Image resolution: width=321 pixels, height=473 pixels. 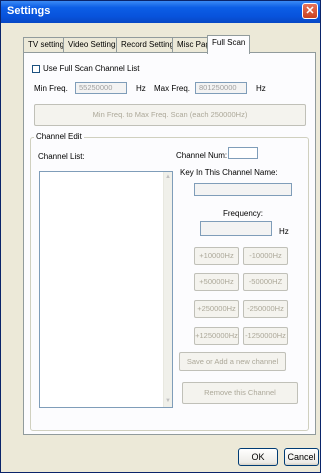 I want to click on max-freq-field: 801250000, so click(x=221, y=88).